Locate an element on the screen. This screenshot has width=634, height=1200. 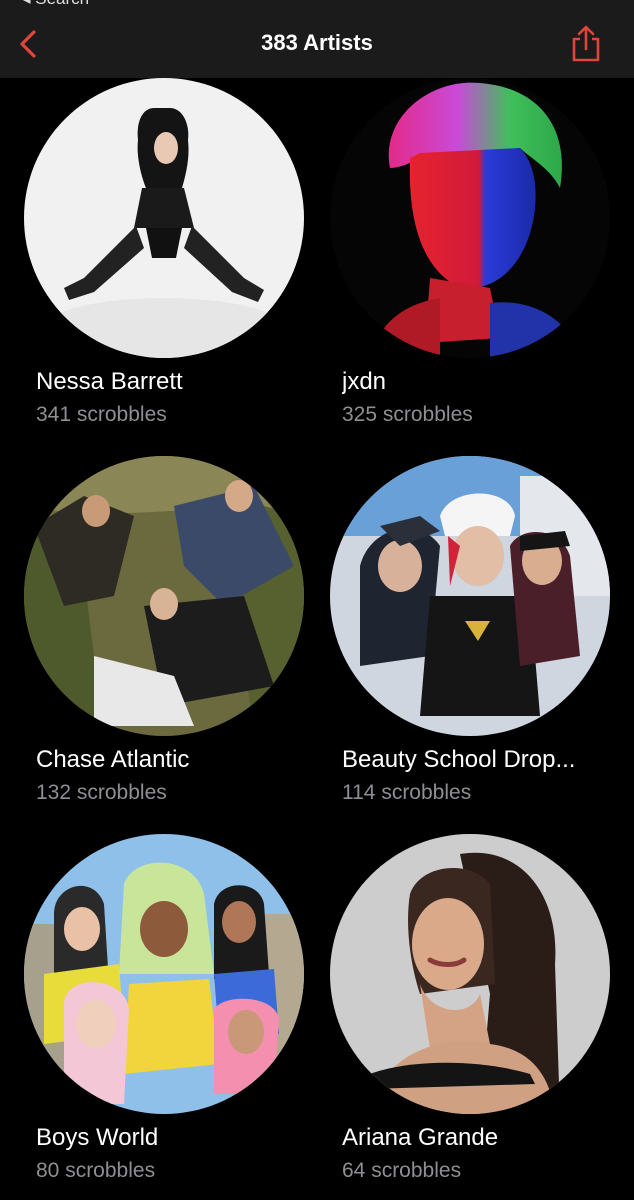
artist-scrobble-count: 114 scrobbles is located at coordinates (407, 792).